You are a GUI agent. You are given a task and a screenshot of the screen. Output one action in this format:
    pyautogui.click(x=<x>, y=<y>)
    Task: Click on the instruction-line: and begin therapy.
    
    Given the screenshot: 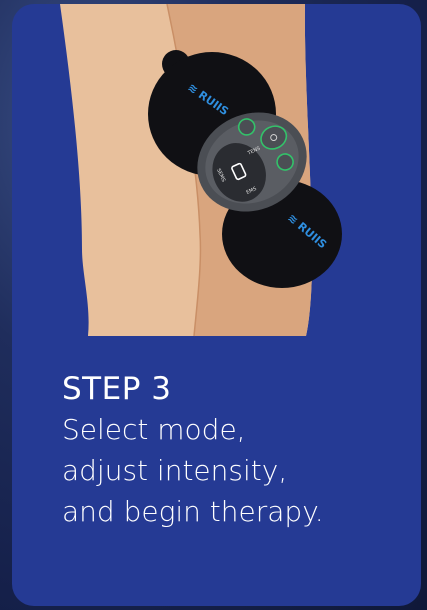 What is the action you would take?
    pyautogui.click(x=193, y=511)
    